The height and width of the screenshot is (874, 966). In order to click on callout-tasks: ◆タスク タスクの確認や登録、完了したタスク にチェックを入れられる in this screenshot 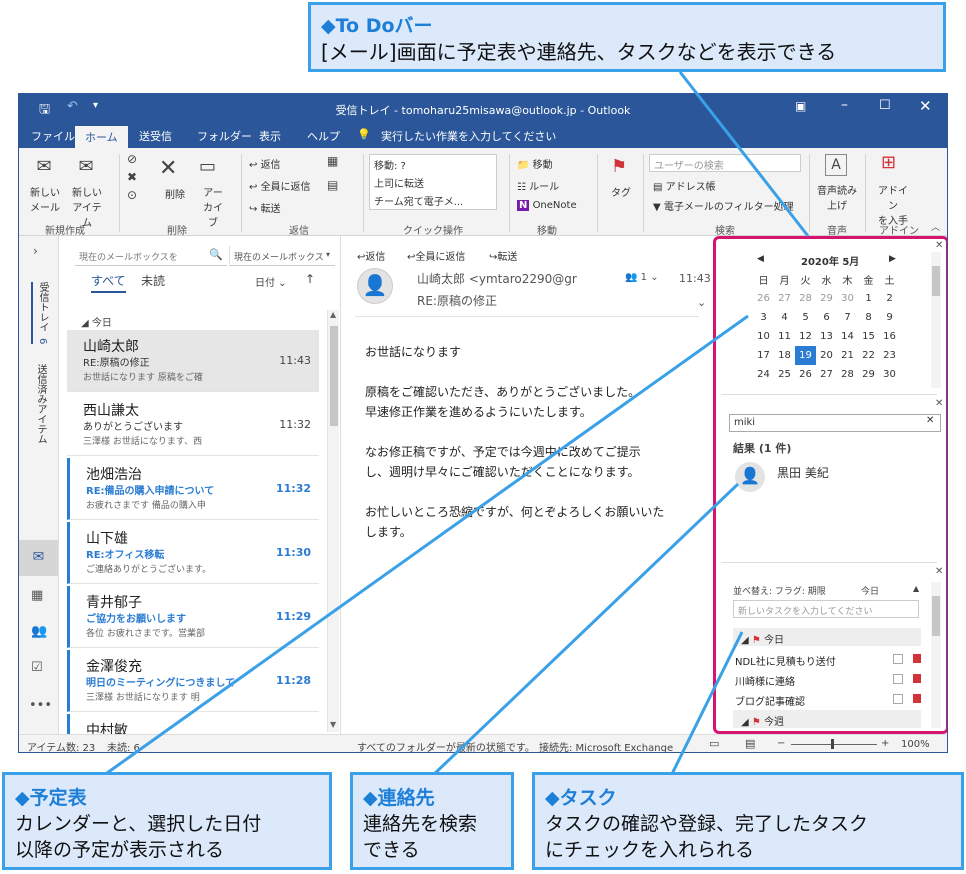, I will do `click(748, 821)`.